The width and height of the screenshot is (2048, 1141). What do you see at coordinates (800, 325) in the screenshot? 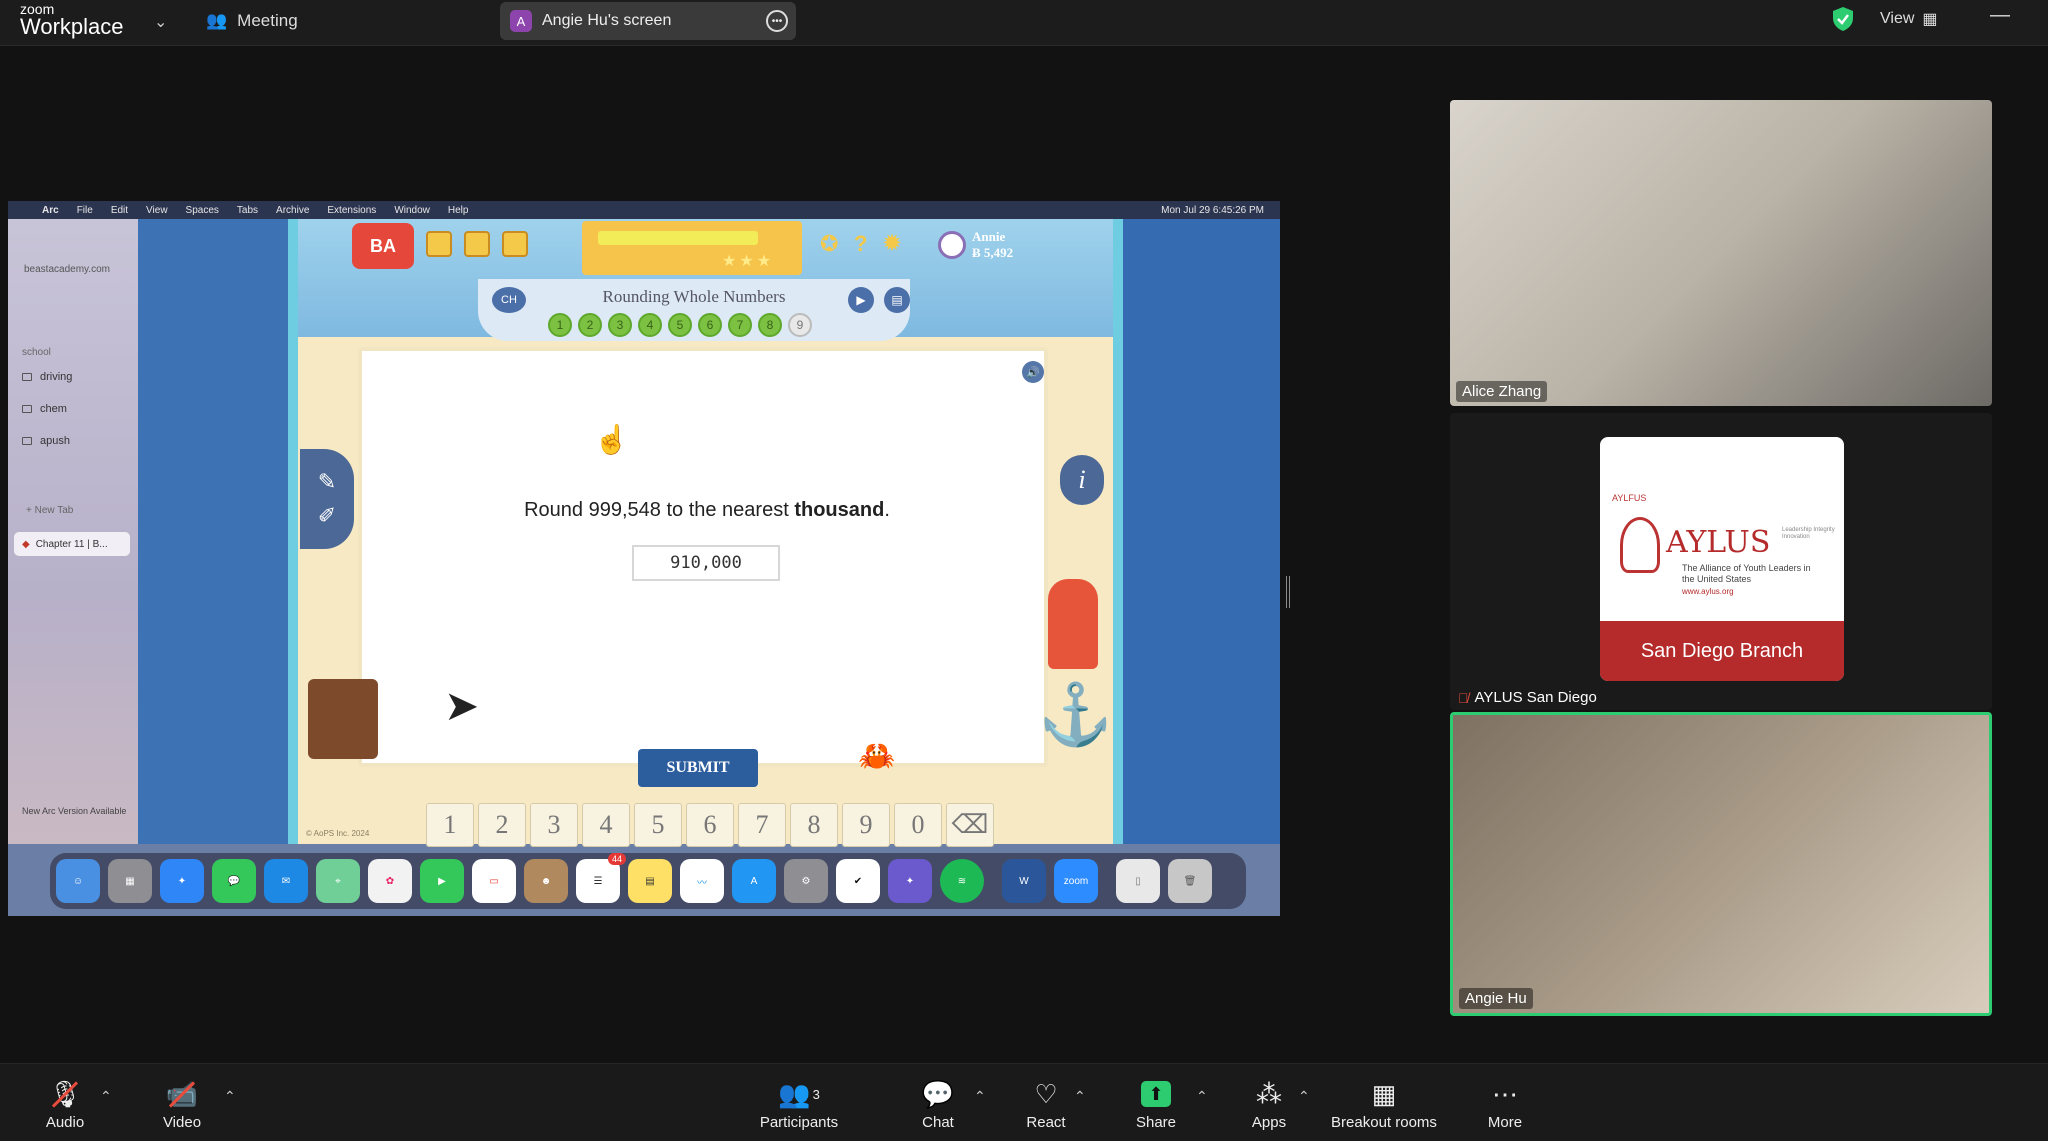
I see `progress-dot-current: 9` at bounding box center [800, 325].